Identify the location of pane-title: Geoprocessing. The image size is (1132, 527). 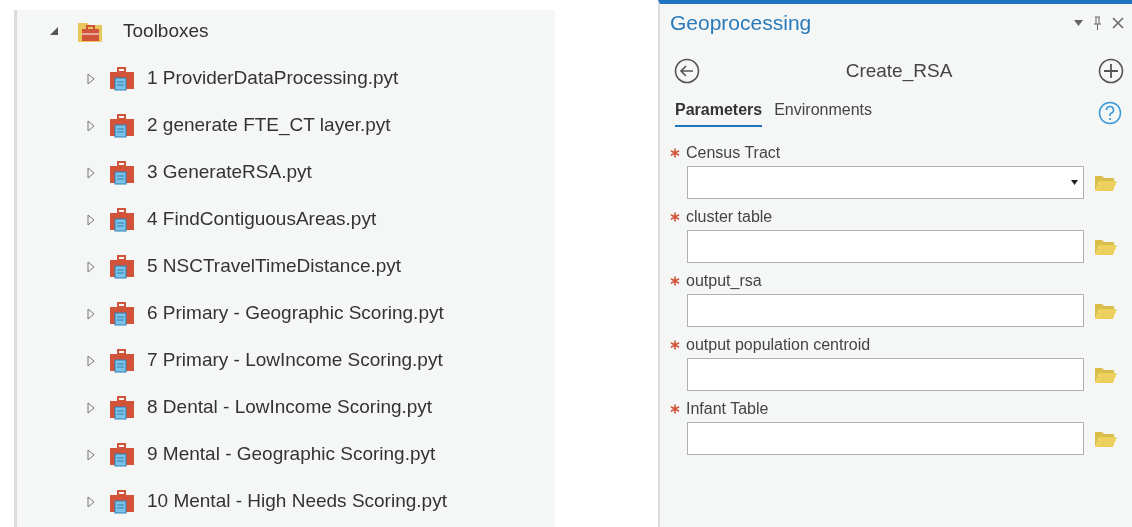
(741, 23).